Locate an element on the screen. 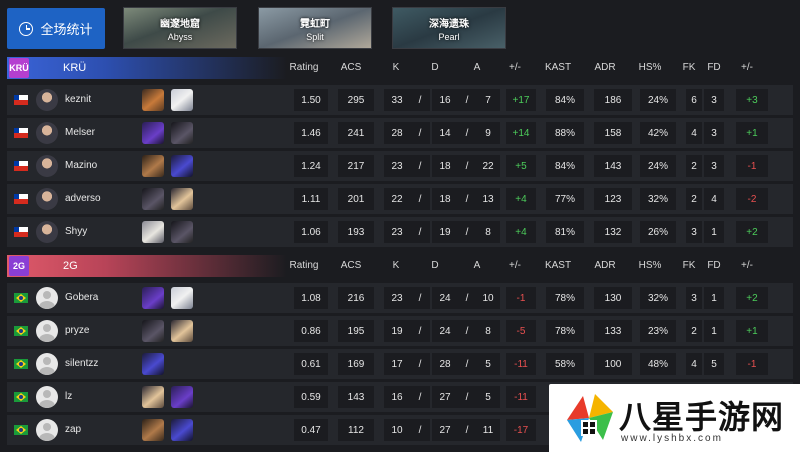  player-row: pryze 0.86 195 19/24/8 -5 78% 133 23% 2 1 +1 is located at coordinates (400, 331).